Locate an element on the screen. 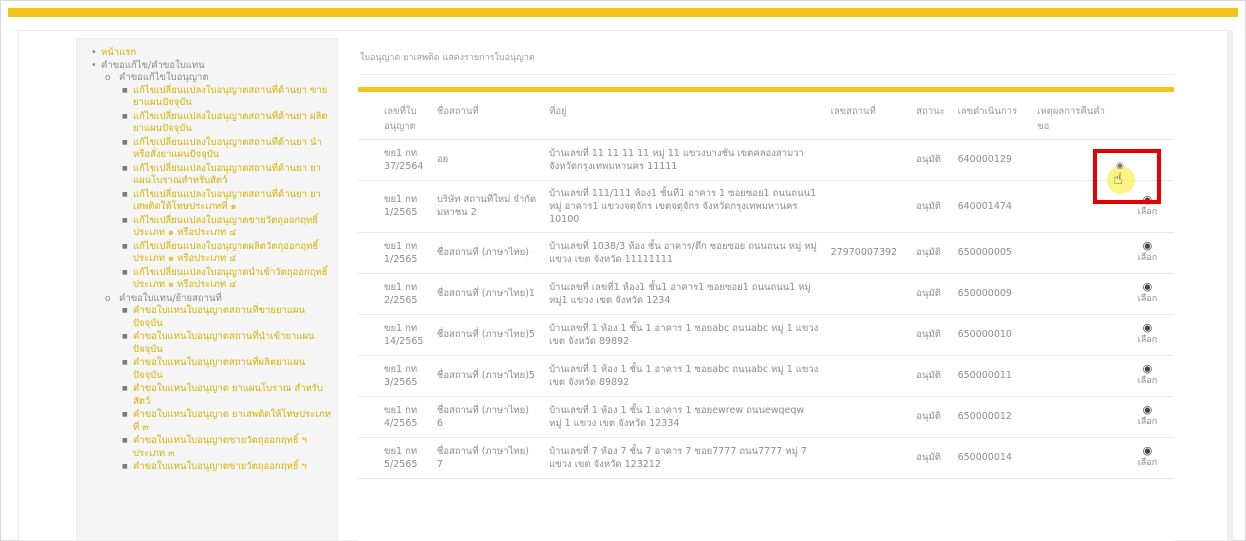 The image size is (1246, 541). cell-operation-no: 650000010 is located at coordinates (991, 335).